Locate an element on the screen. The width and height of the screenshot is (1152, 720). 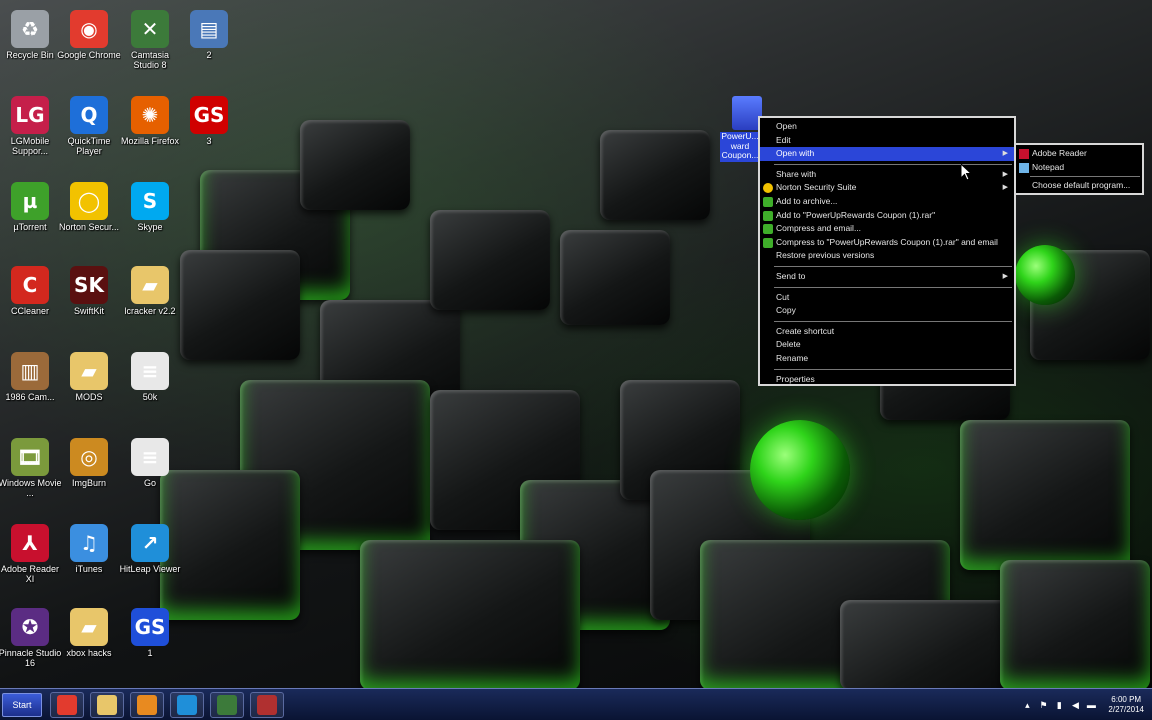
taskbar-camtasia-recorder-button is located at coordinates (267, 705).